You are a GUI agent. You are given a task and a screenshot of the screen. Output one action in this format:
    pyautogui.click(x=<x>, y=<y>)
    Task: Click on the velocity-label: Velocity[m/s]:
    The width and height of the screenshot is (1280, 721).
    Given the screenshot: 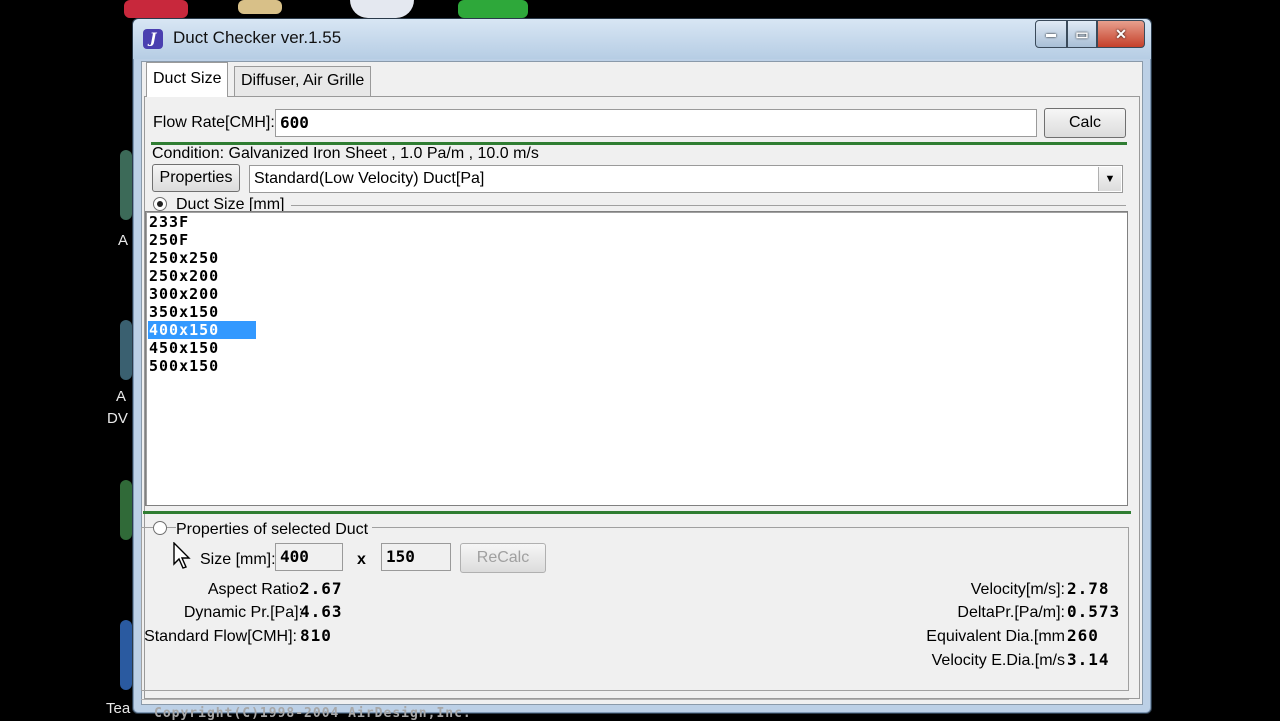 What is the action you would take?
    pyautogui.click(x=1017, y=589)
    